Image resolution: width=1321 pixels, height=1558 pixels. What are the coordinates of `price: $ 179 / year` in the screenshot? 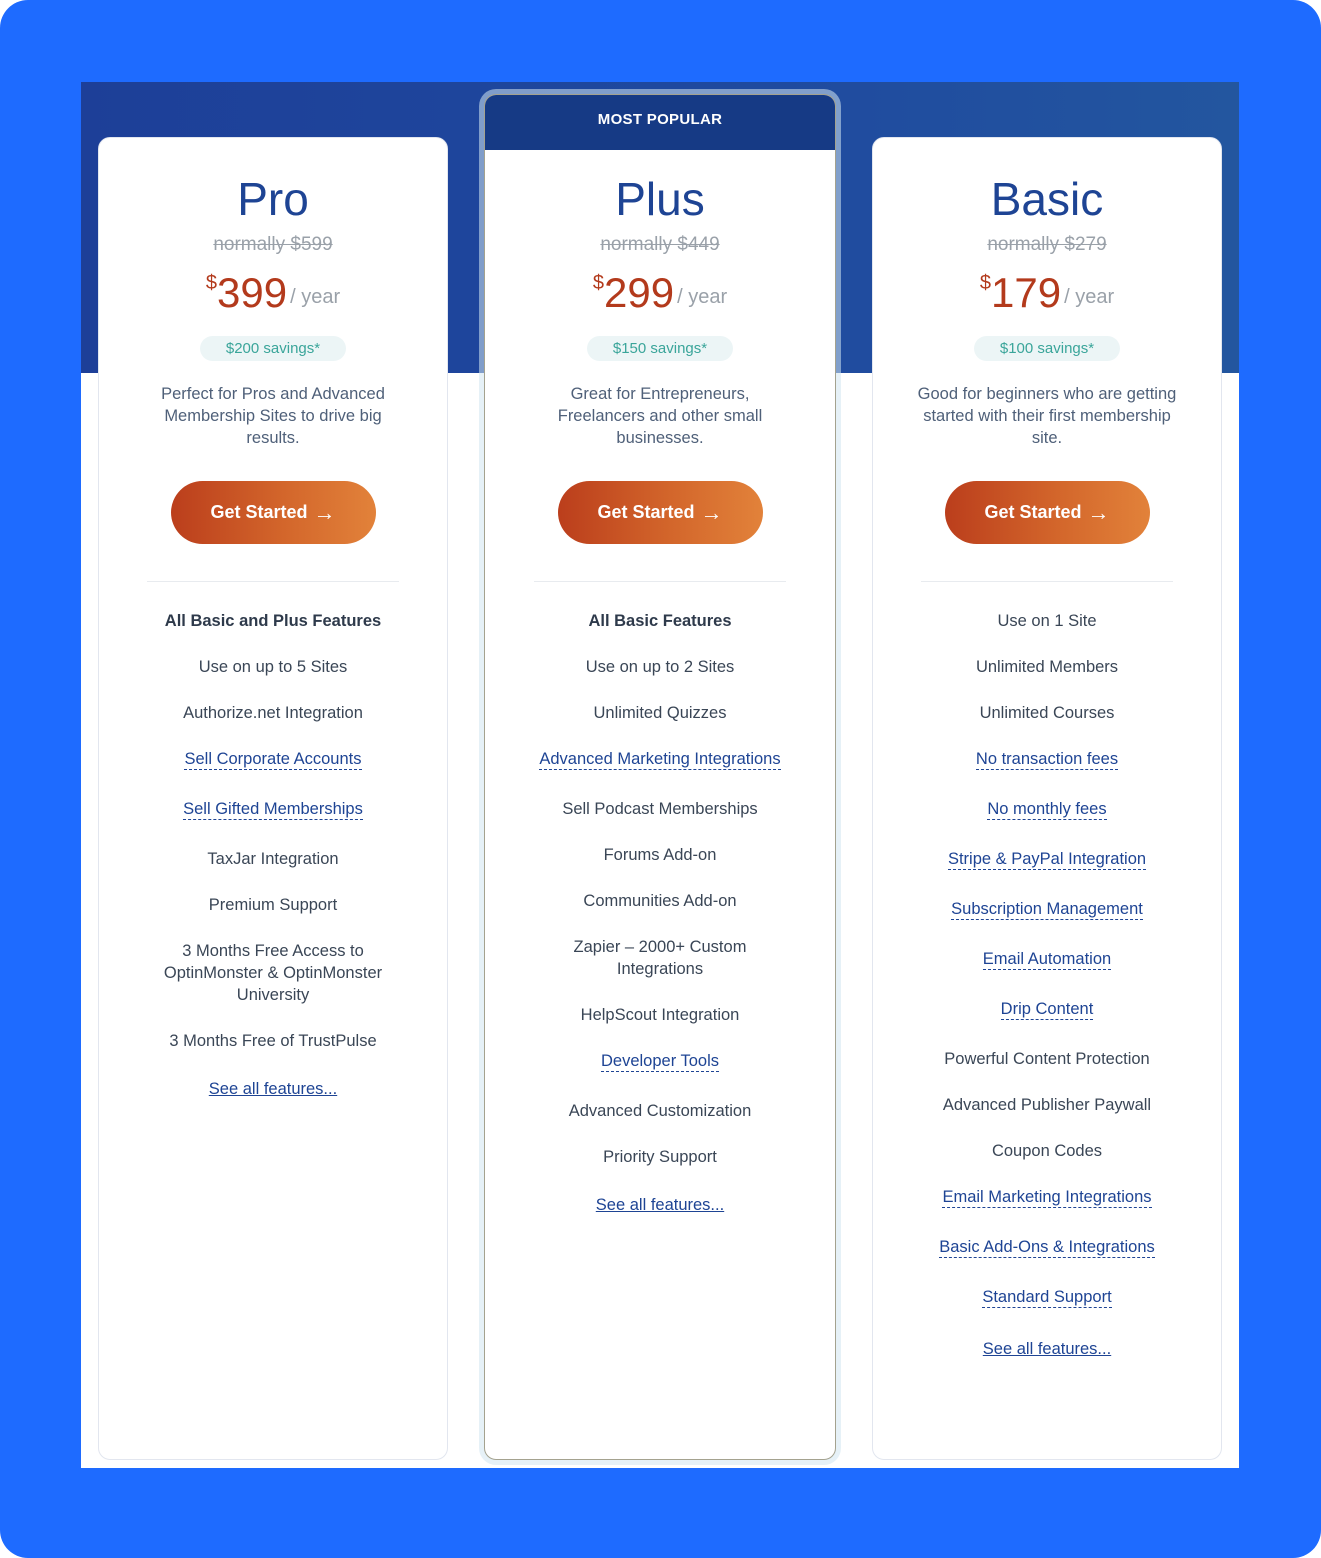 It's located at (1047, 294).